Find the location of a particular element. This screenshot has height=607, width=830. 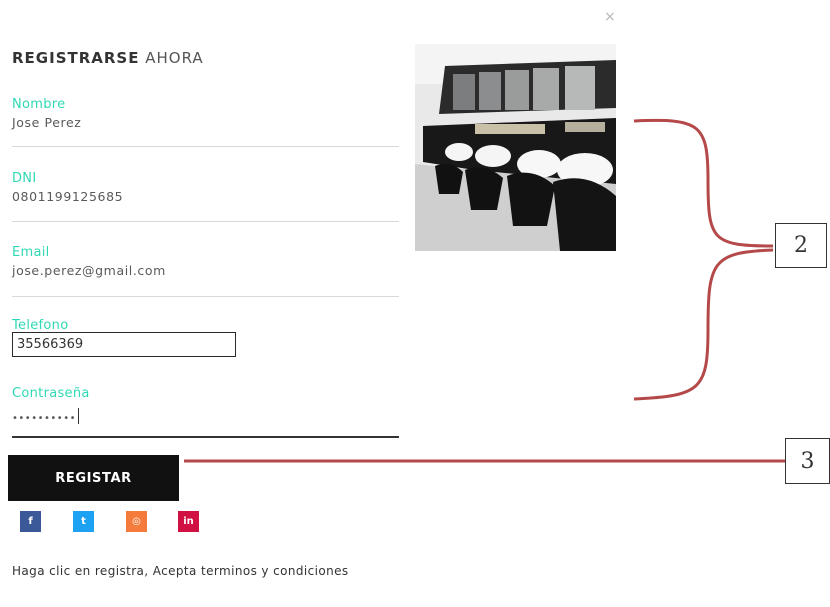

bracket-line-upper is located at coordinates (703, 183).